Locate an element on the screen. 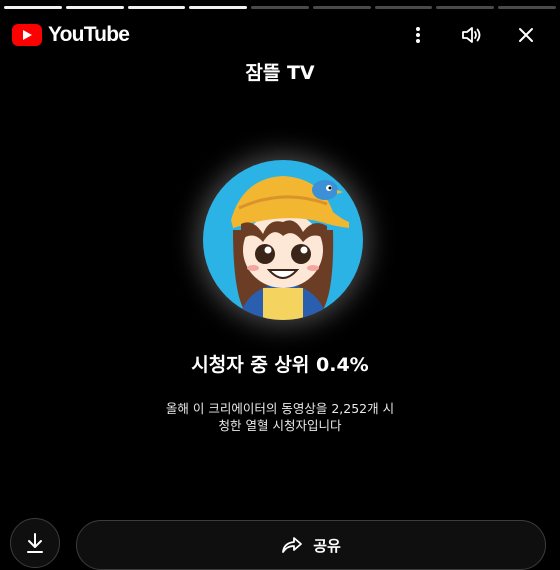  download-button is located at coordinates (35, 543).